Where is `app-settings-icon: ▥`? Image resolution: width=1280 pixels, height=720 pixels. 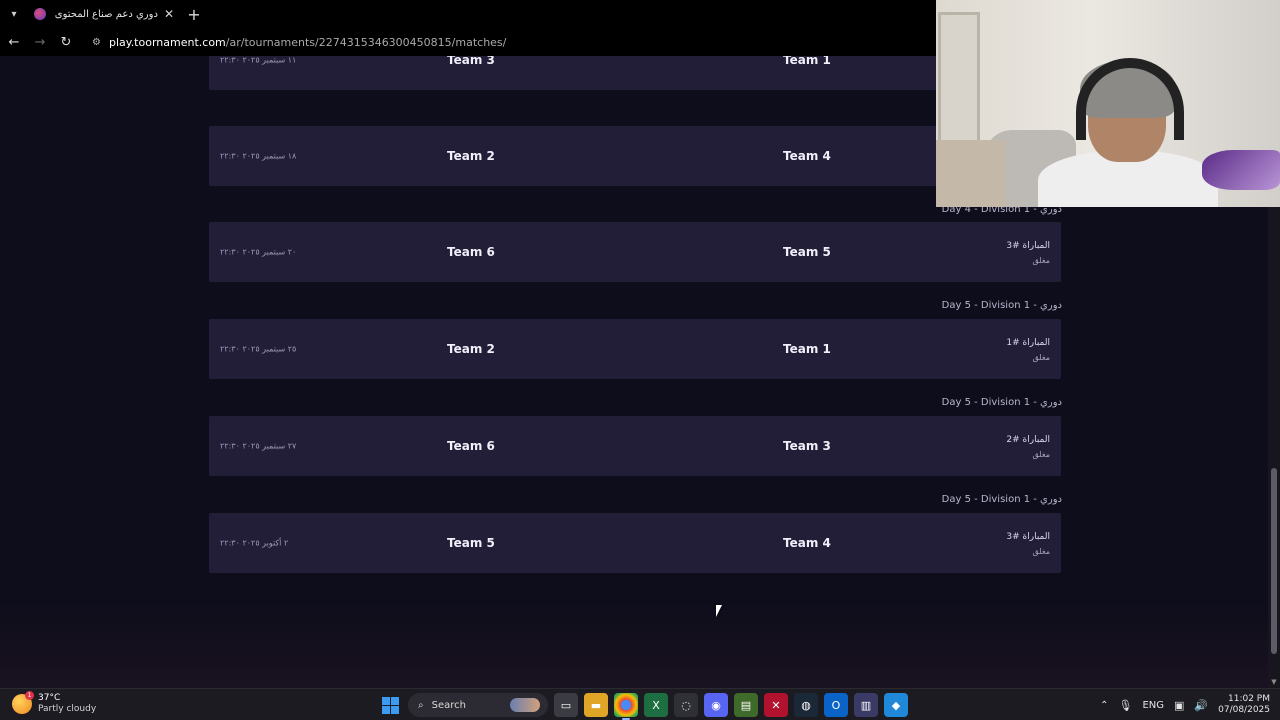 app-settings-icon: ▥ is located at coordinates (866, 705).